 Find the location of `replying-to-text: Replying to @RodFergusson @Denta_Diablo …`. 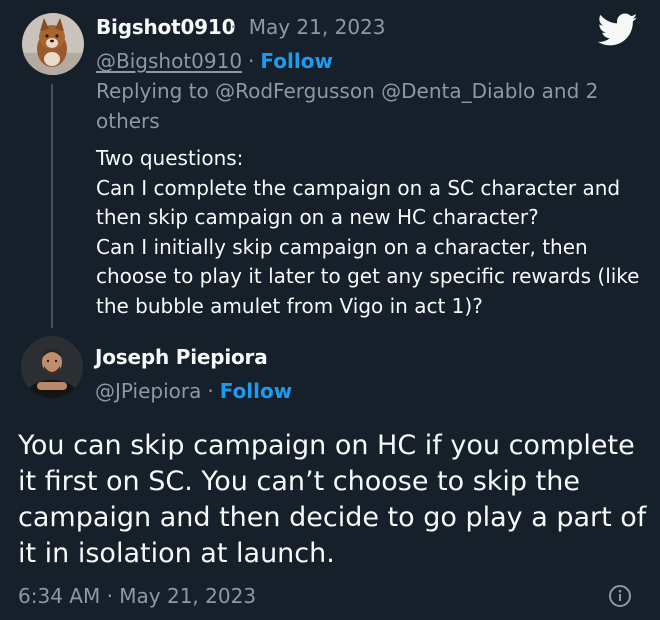

replying-to-text: Replying to @RodFergusson @Denta_Diablo … is located at coordinates (356, 106).